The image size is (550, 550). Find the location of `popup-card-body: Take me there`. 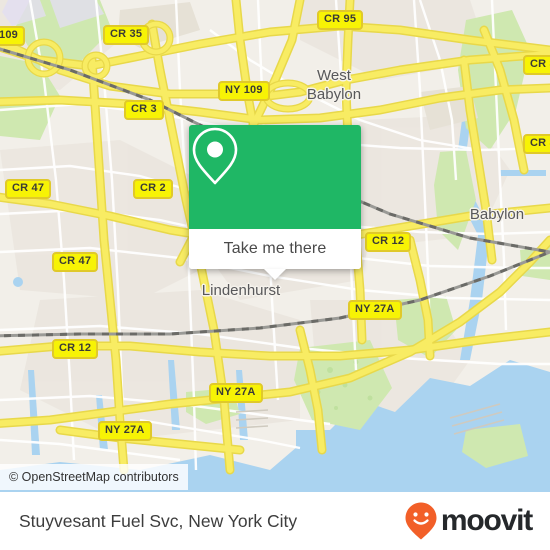

popup-card-body: Take me there is located at coordinates (275, 254).